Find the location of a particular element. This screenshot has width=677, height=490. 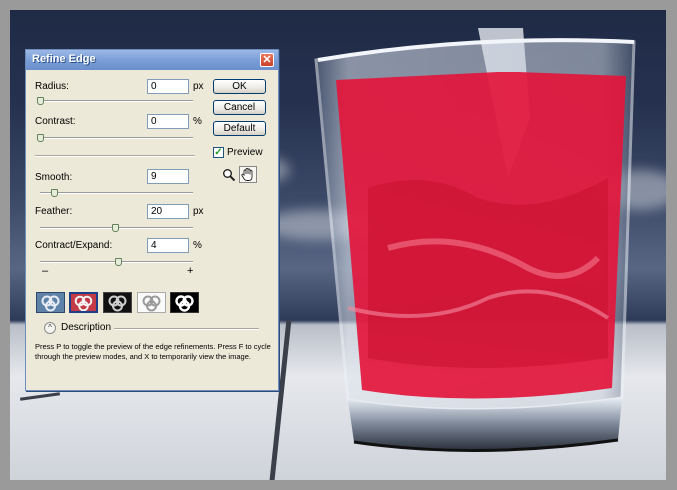

default-button: Default is located at coordinates (239, 128).